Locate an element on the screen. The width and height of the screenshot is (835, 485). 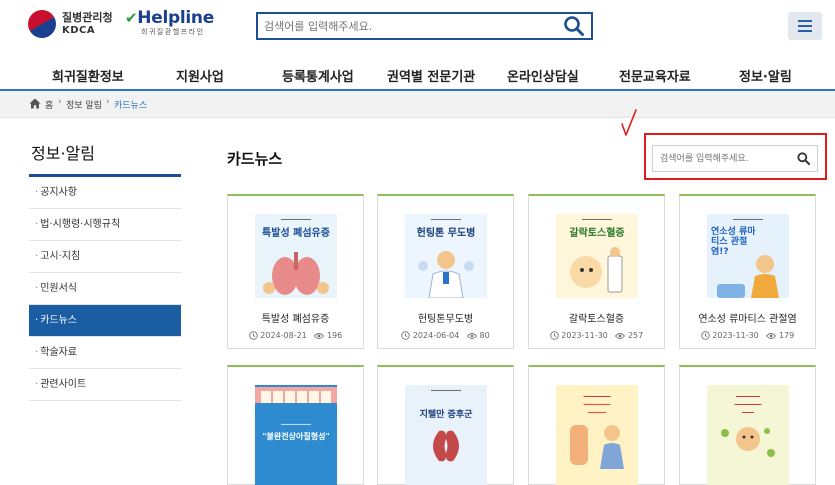
taegeuk-emblem-icon is located at coordinates (42, 24).